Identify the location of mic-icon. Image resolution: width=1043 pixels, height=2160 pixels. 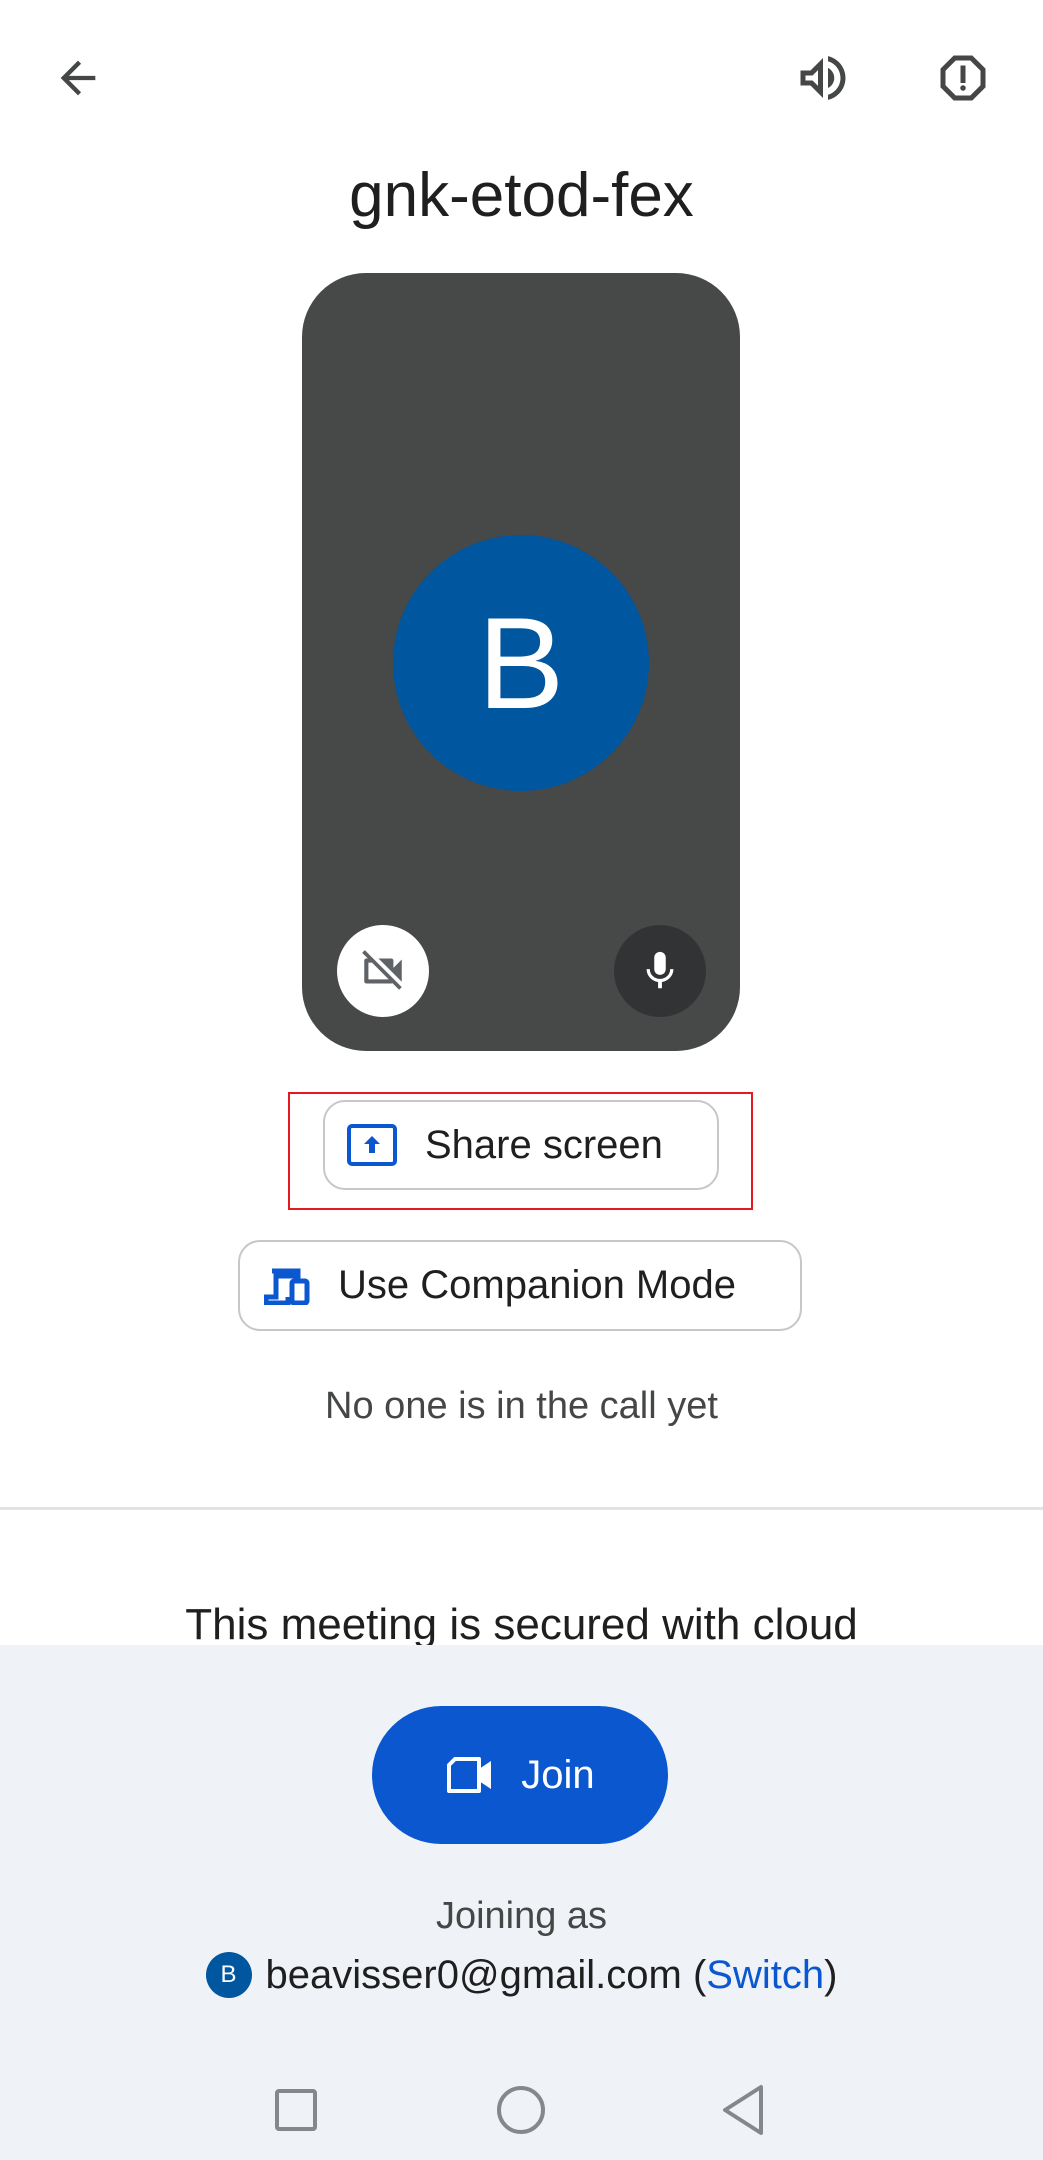
(660, 970).